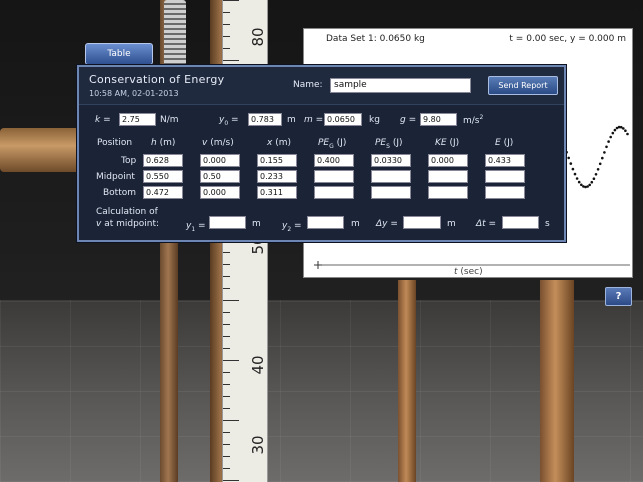  Describe the element at coordinates (355, 224) in the screenshot. I see `y2-unit: m` at that location.